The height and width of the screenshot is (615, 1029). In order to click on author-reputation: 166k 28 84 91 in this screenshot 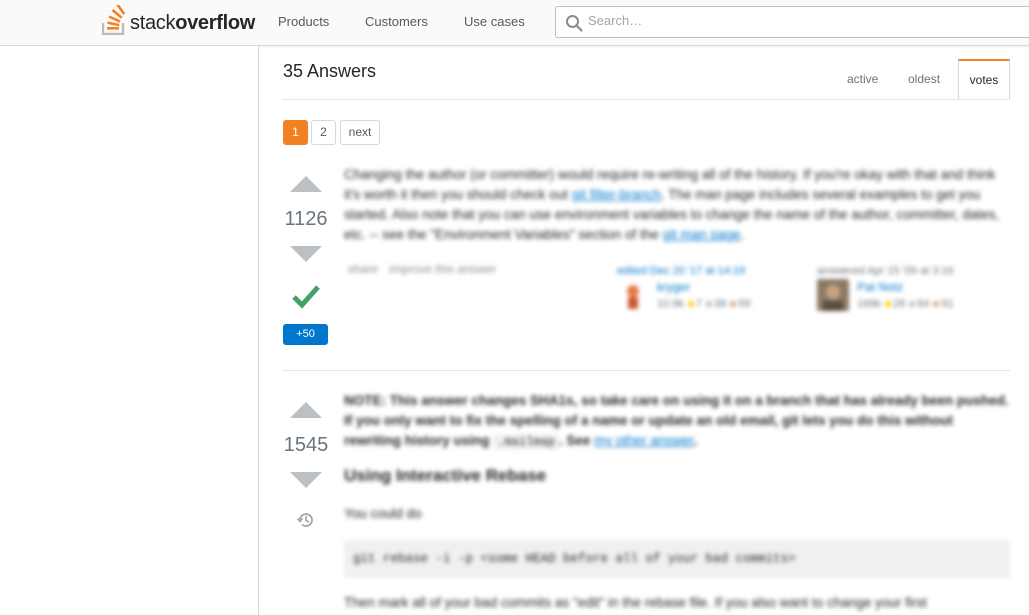, I will do `click(905, 304)`.